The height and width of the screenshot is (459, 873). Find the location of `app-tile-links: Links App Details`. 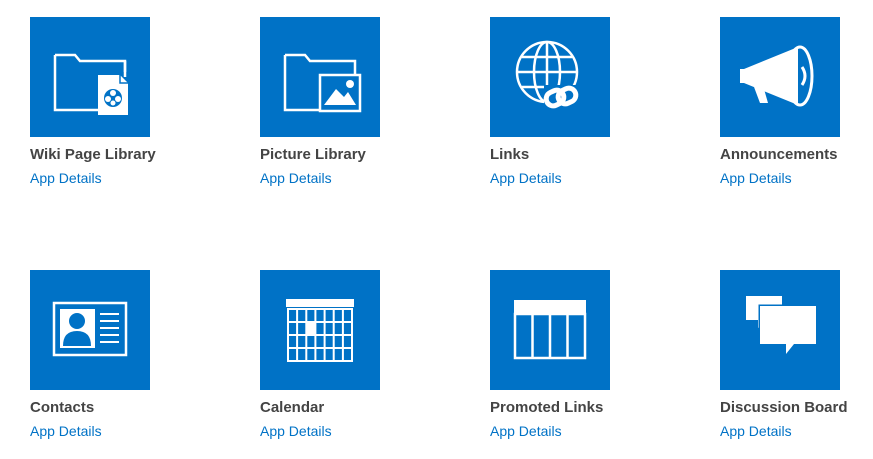

app-tile-links: Links App Details is located at coordinates (590, 102).